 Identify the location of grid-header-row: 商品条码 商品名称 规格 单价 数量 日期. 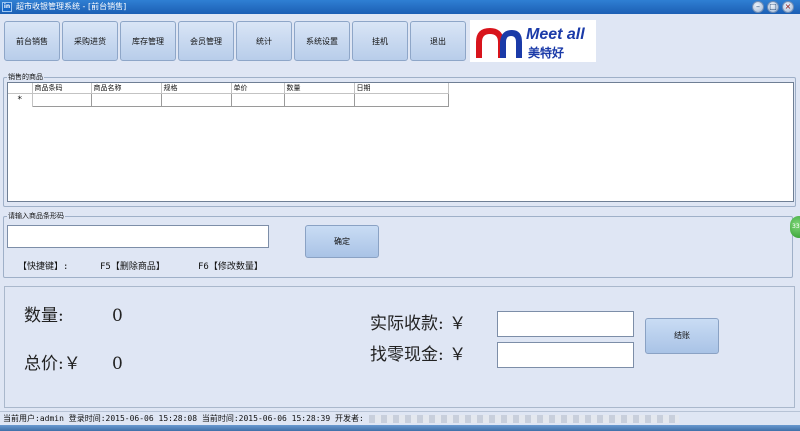
(228, 88).